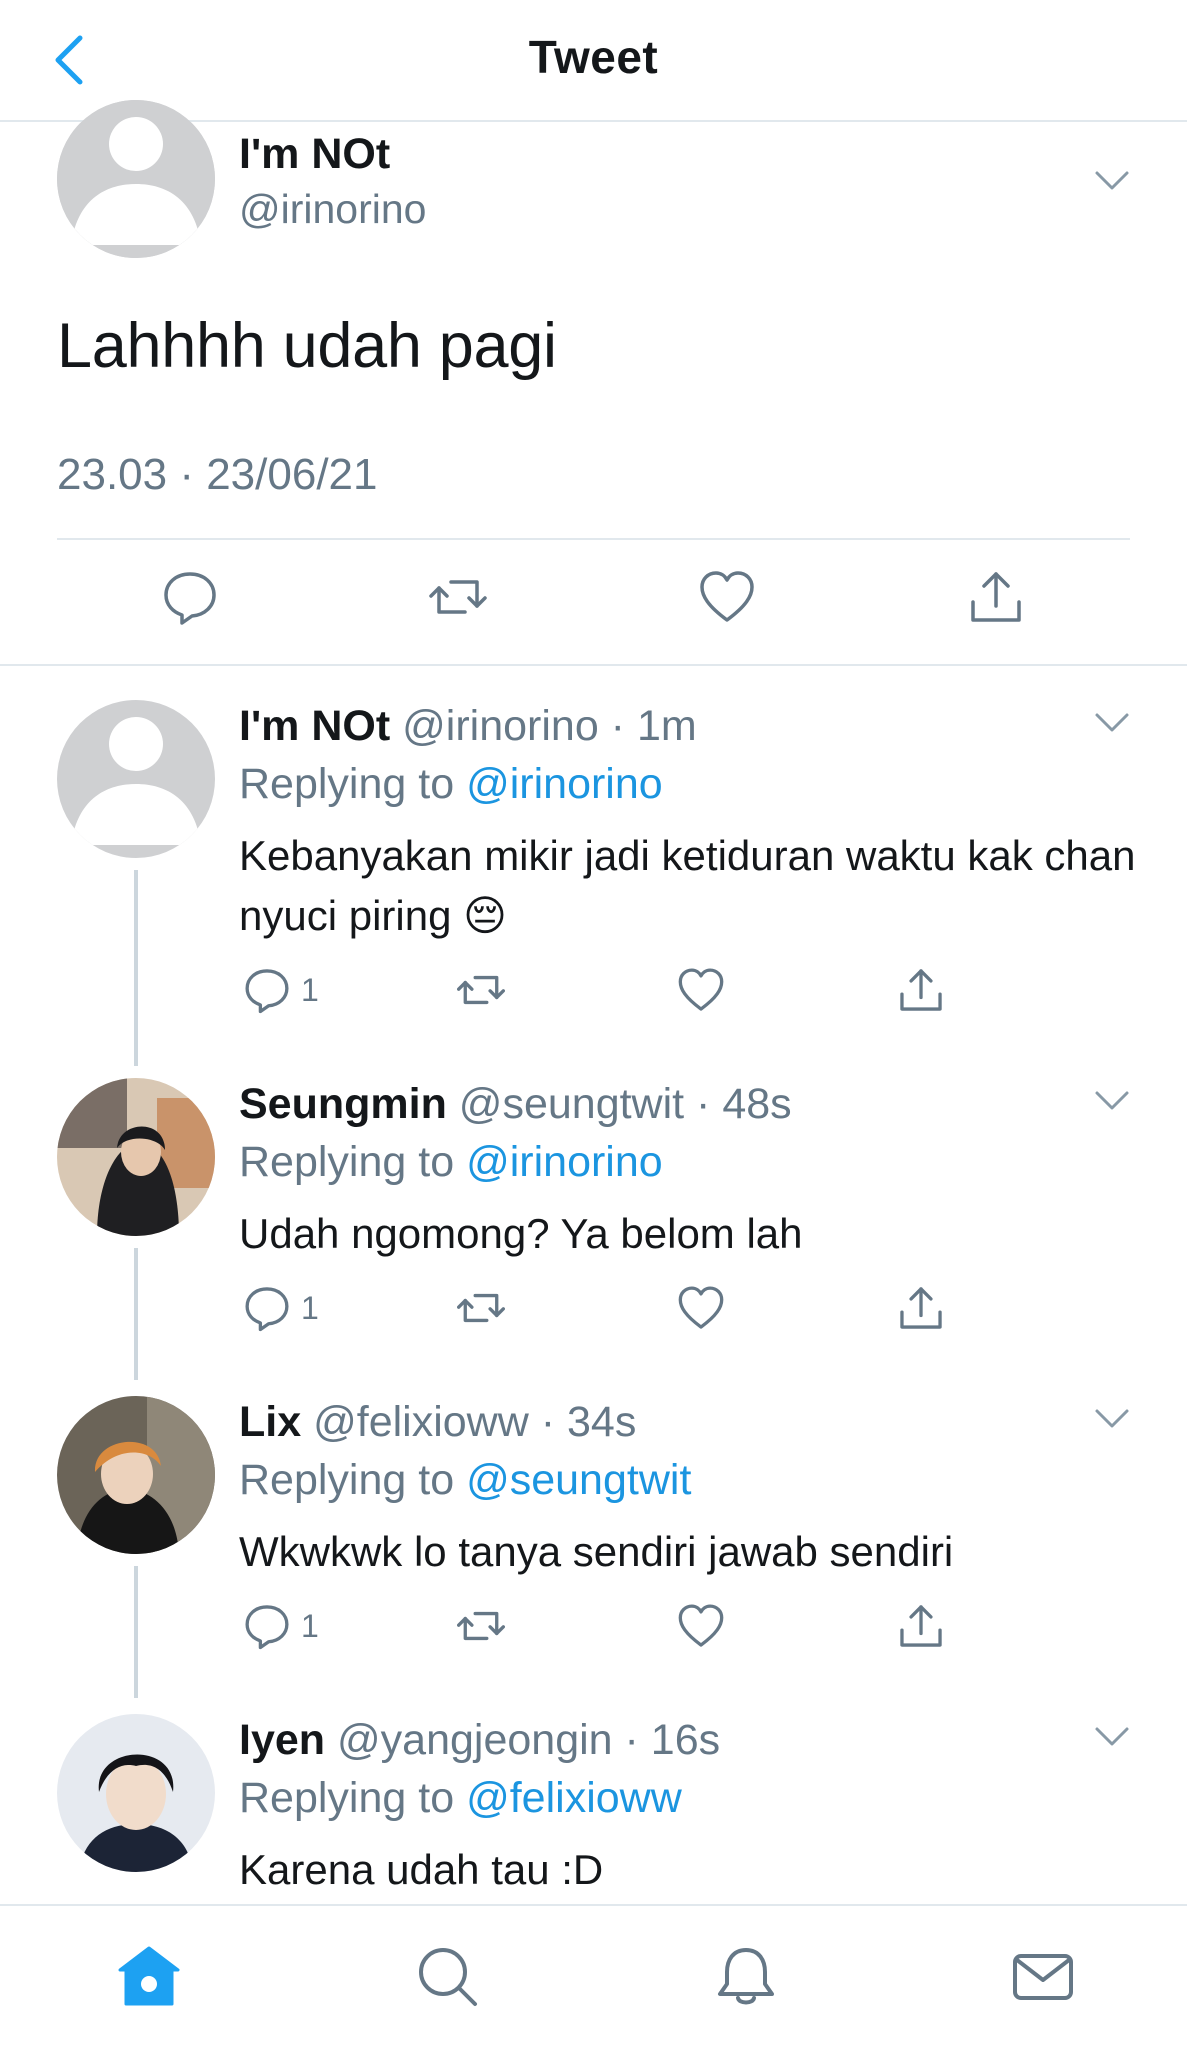 The width and height of the screenshot is (1187, 2048). What do you see at coordinates (217, 474) in the screenshot?
I see `tweet-timestamp: 23.03 · 23/06/21` at bounding box center [217, 474].